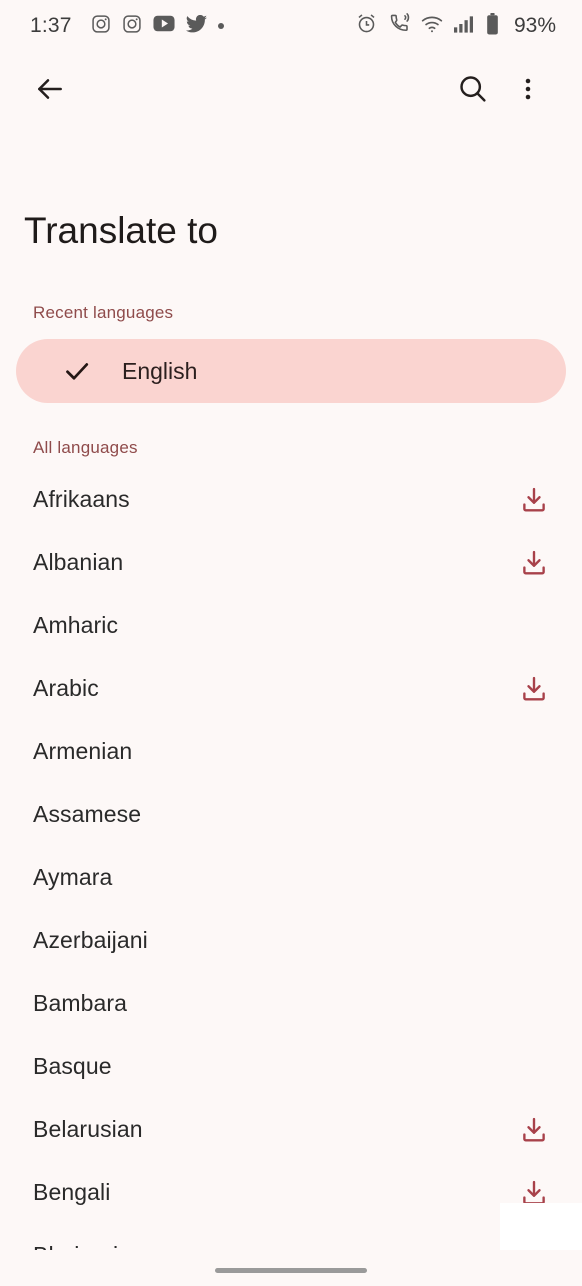  Describe the element at coordinates (291, 91) in the screenshot. I see `app-toolbar` at that location.